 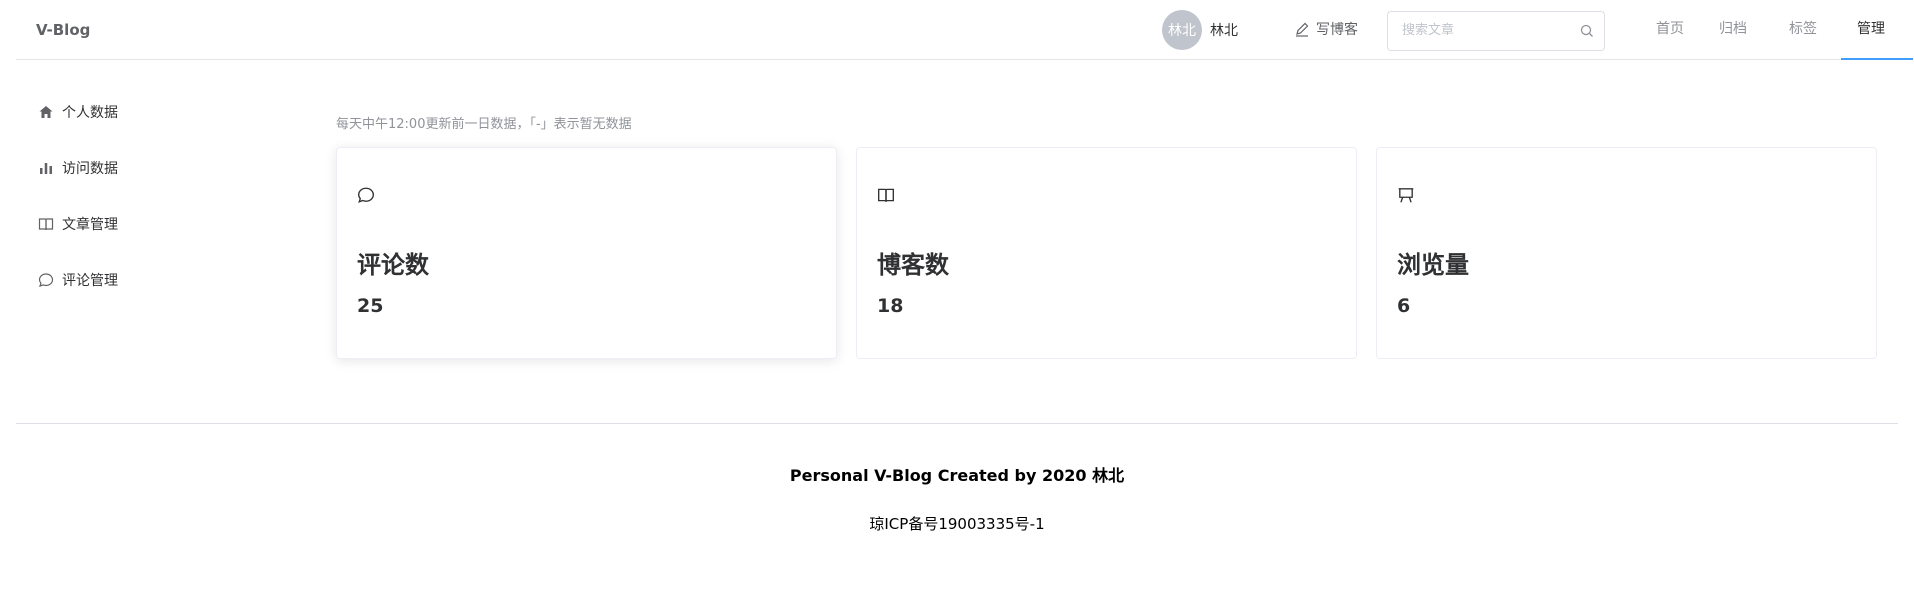 What do you see at coordinates (913, 265) in the screenshot?
I see `card-title: 博客数` at bounding box center [913, 265].